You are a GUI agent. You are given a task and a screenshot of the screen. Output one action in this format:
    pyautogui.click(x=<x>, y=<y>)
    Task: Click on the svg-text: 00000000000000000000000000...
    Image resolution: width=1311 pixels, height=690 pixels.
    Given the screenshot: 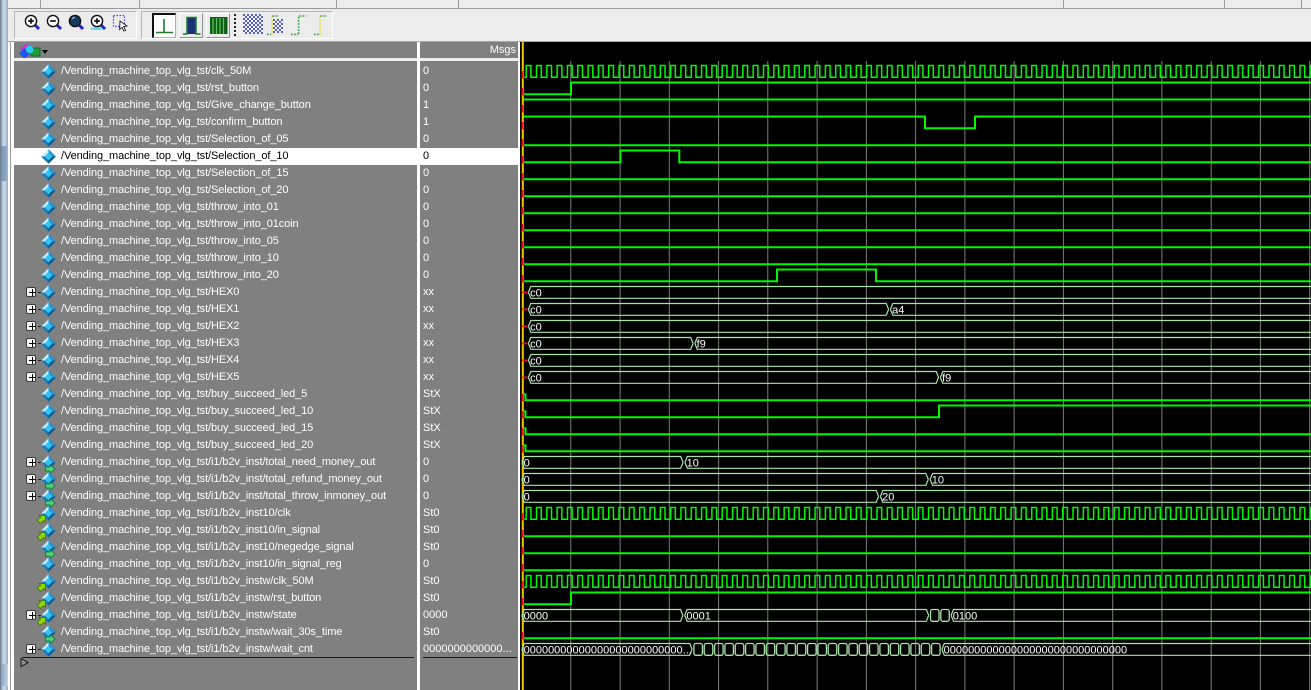 What is the action you would take?
    pyautogui.click(x=608, y=650)
    